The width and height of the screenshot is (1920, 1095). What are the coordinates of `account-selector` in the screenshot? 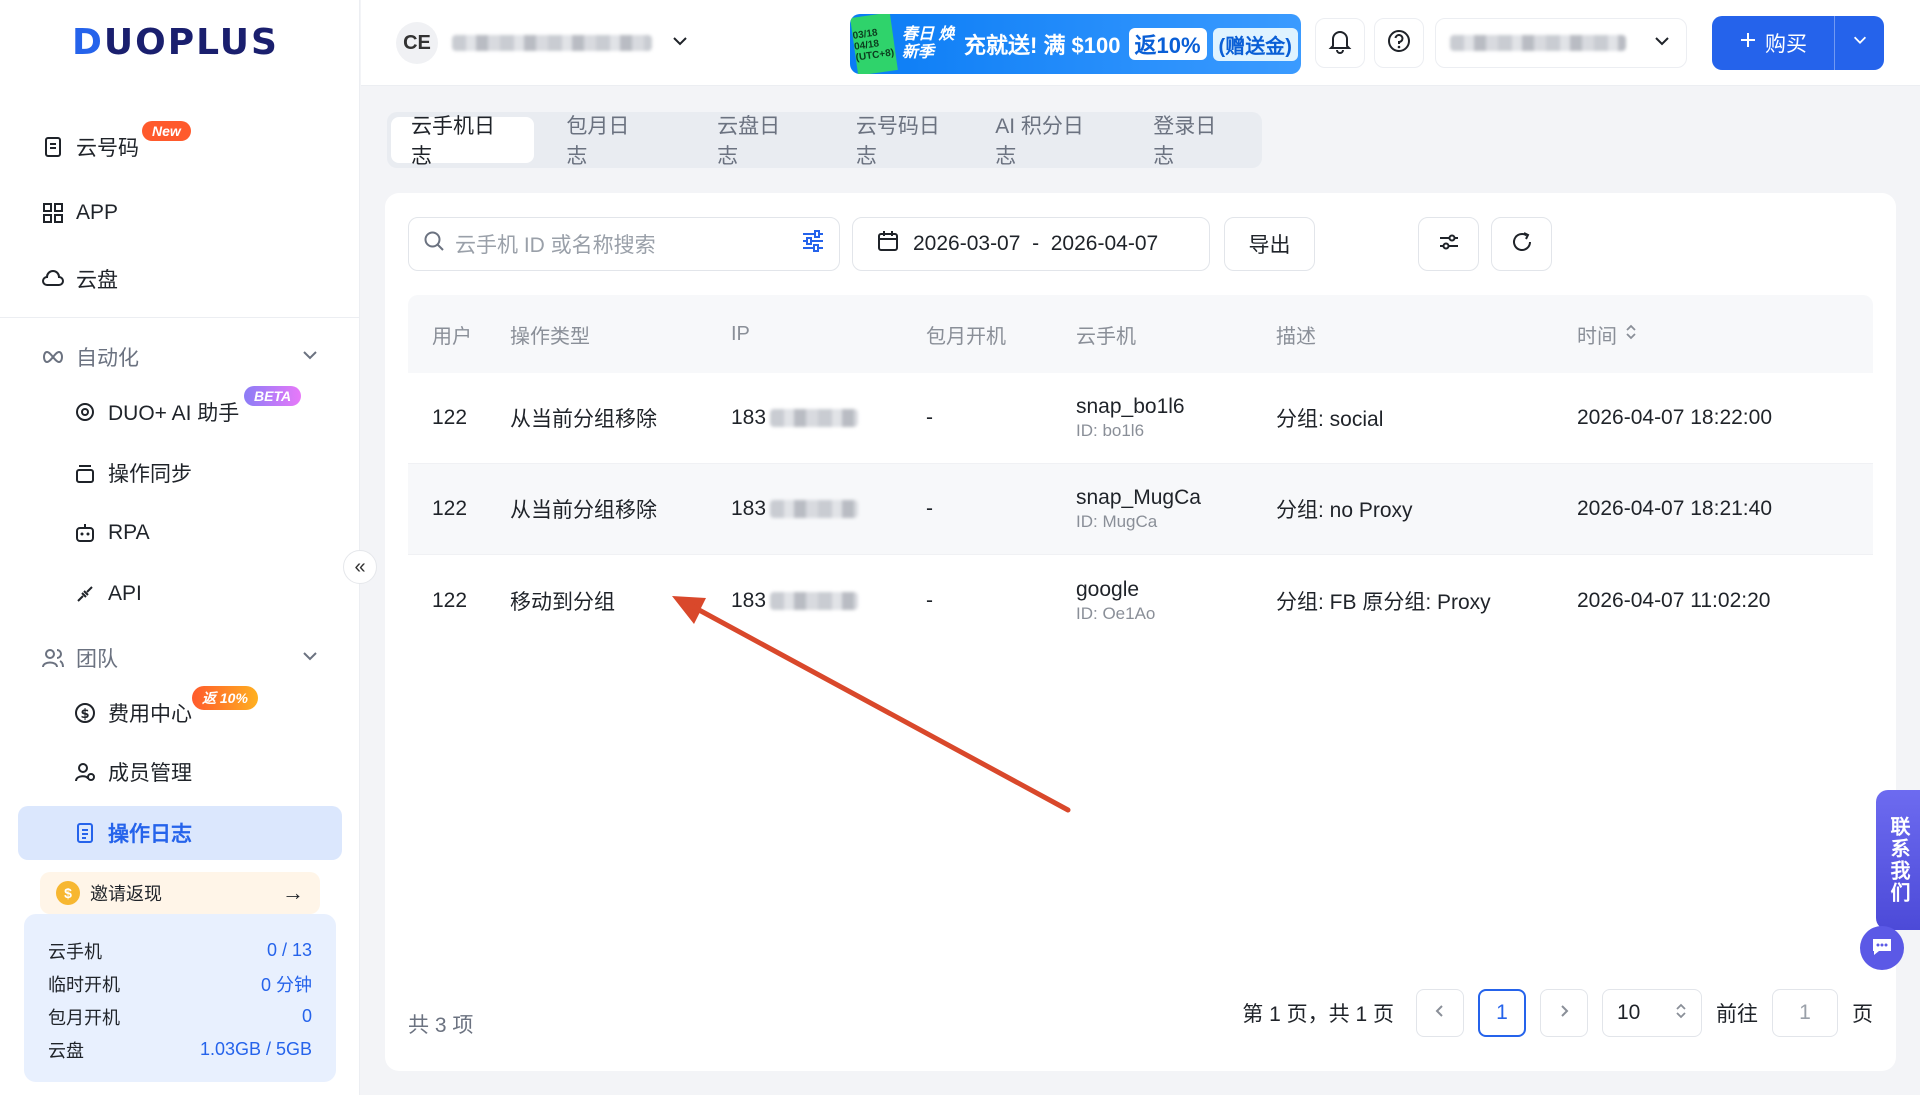 It's located at (1561, 43).